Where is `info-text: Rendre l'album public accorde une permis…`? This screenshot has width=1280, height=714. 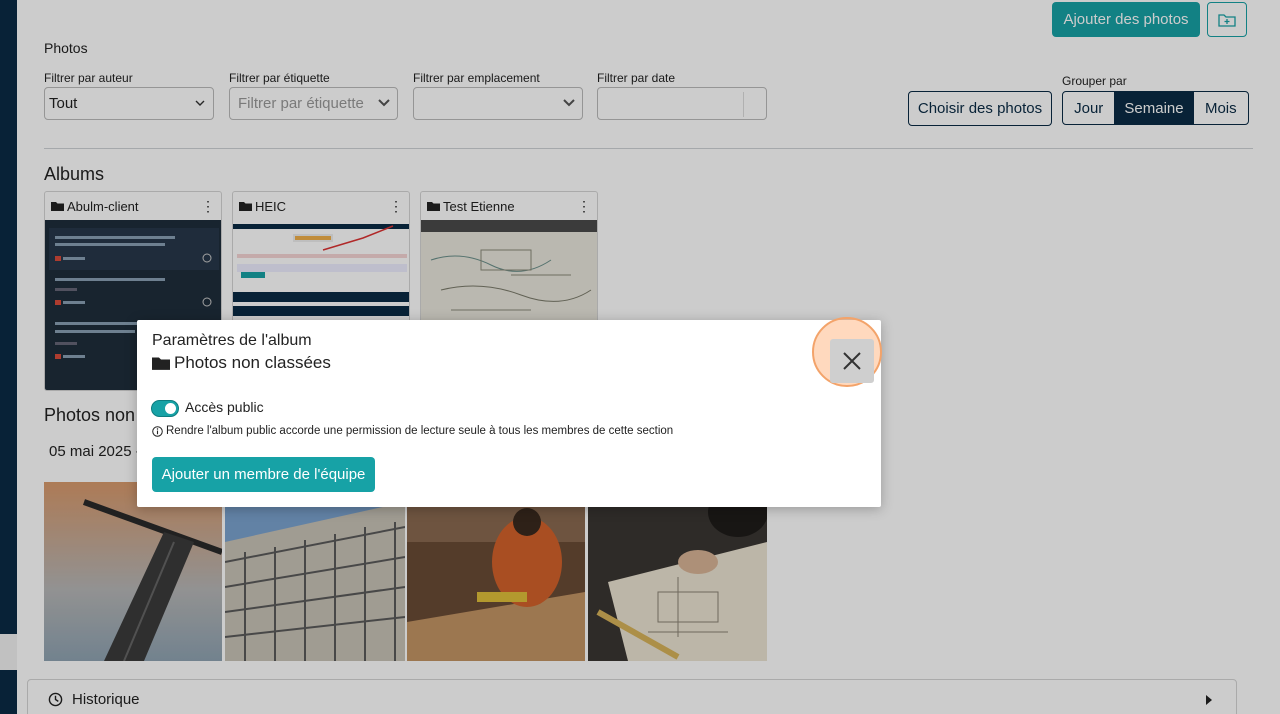 info-text: Rendre l'album public accorde une permis… is located at coordinates (420, 431).